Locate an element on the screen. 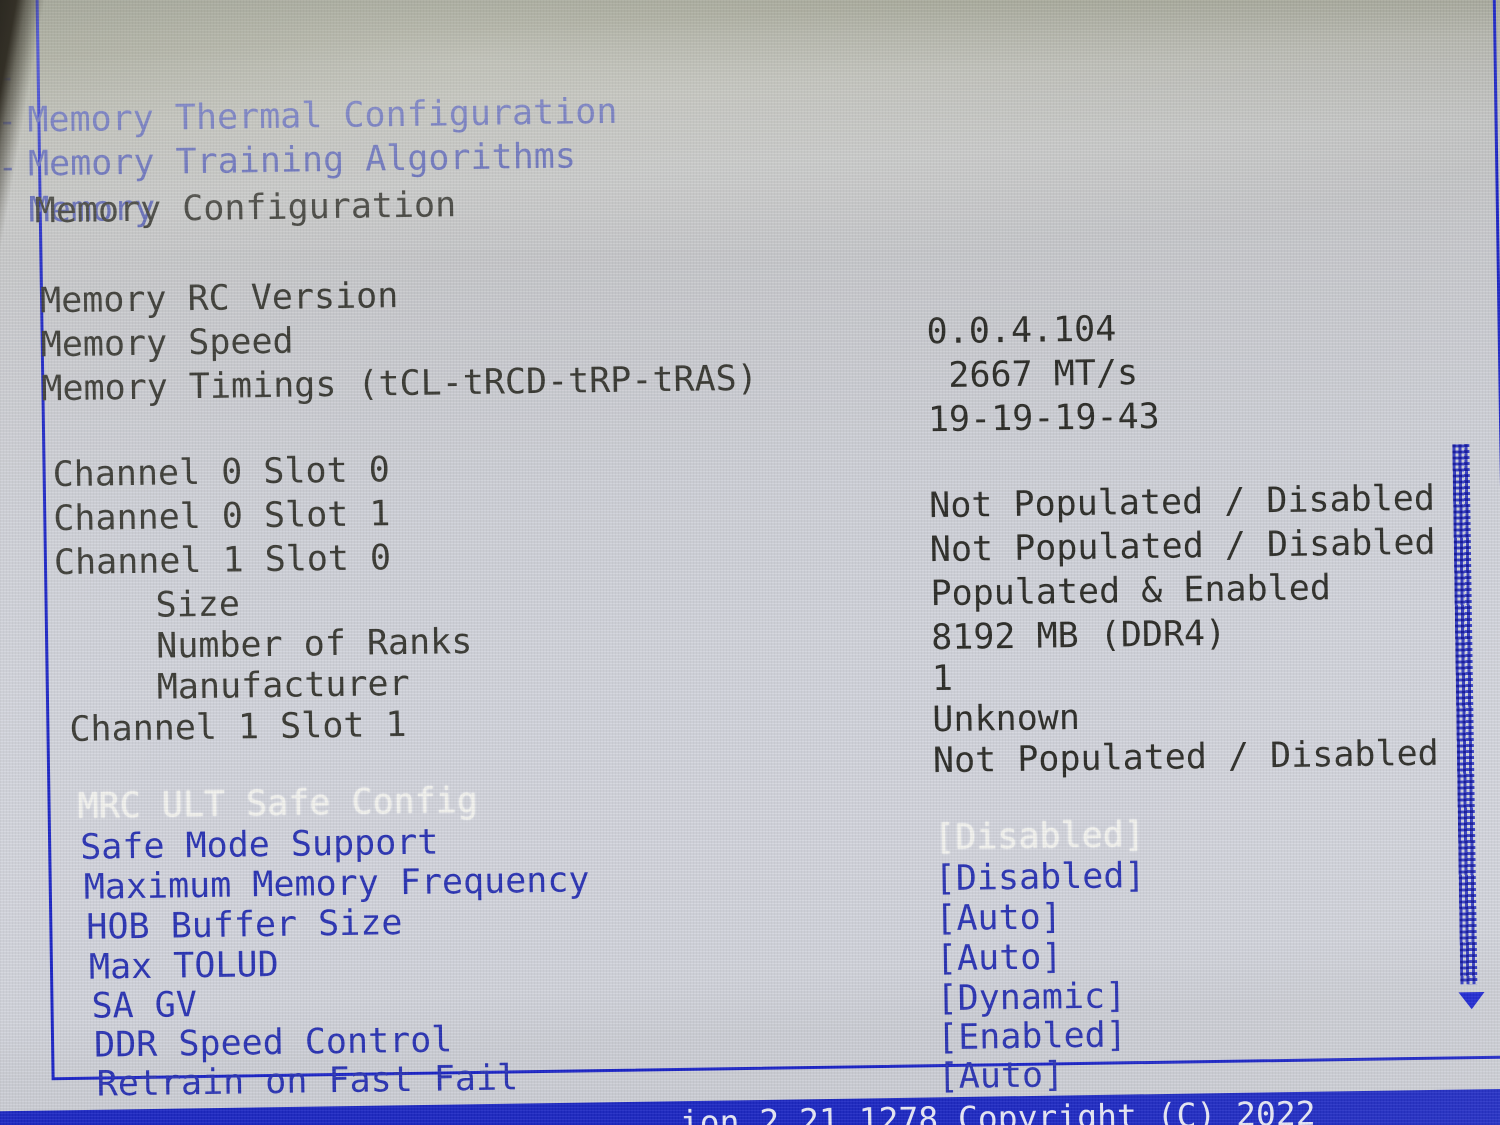 Image resolution: width=1500 pixels, height=1125 pixels. info-value-memory-speed: 2667 MT/s is located at coordinates (1032, 375).